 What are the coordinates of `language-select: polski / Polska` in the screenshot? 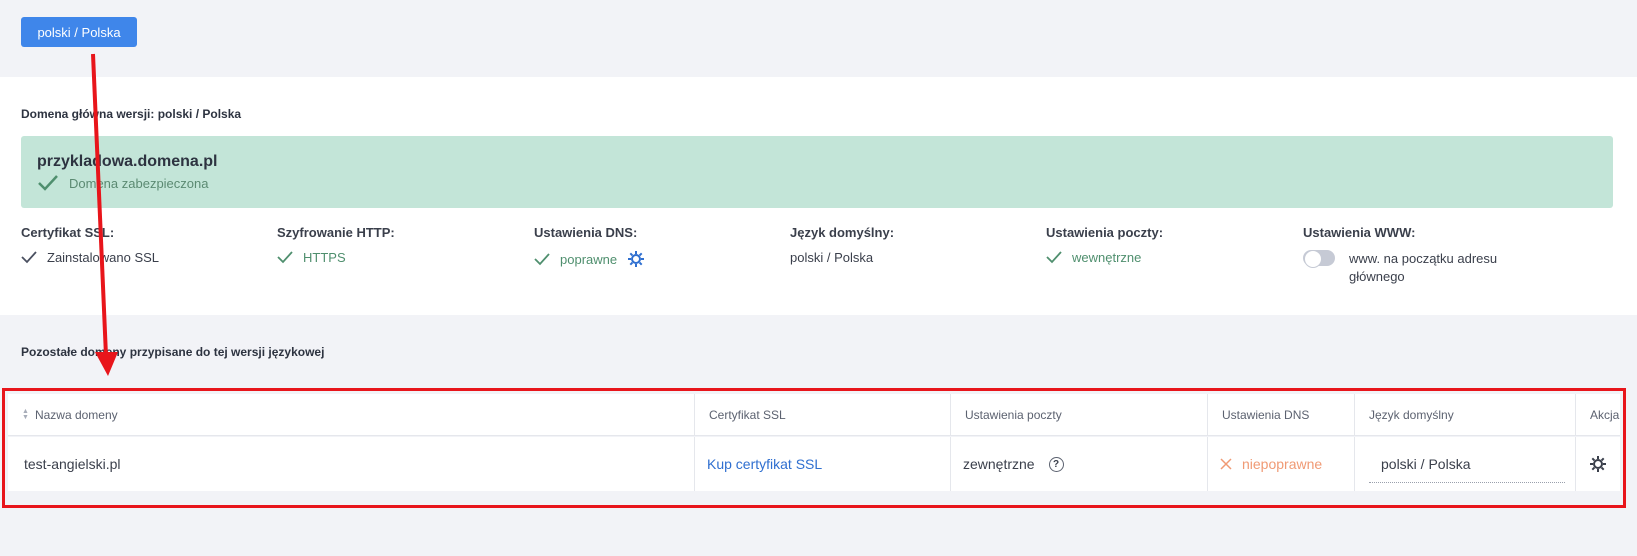 It's located at (1467, 464).